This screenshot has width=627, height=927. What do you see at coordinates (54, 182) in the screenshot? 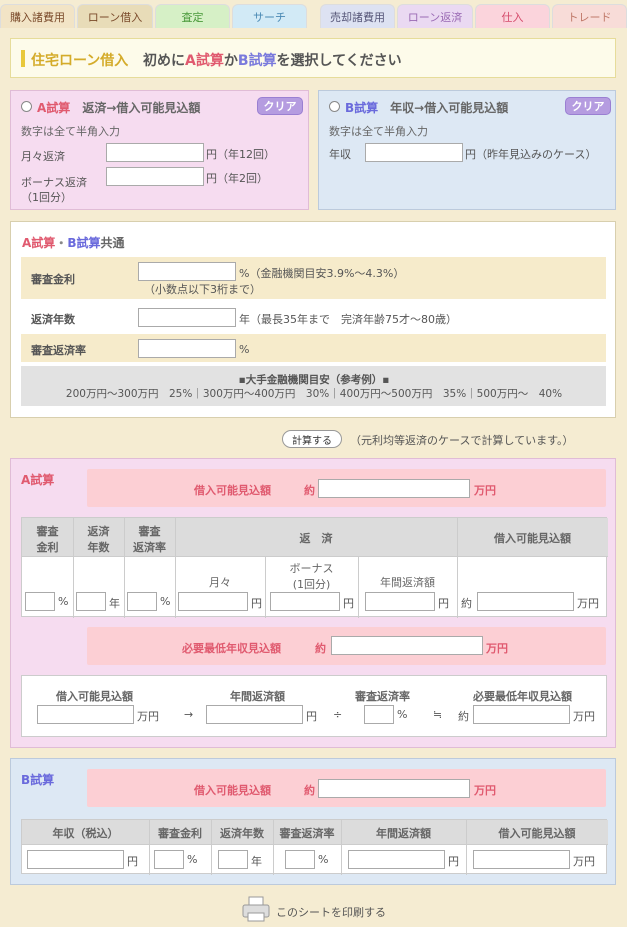
I see `bonus-label: ボーナス返済` at bounding box center [54, 182].